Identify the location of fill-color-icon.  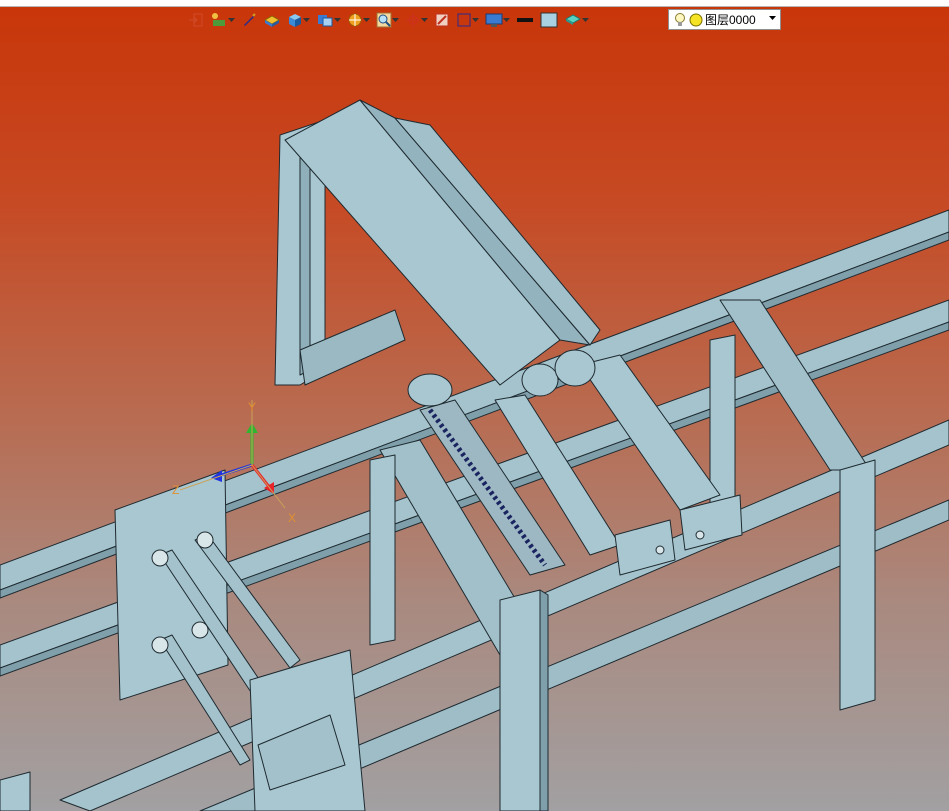
(549, 20).